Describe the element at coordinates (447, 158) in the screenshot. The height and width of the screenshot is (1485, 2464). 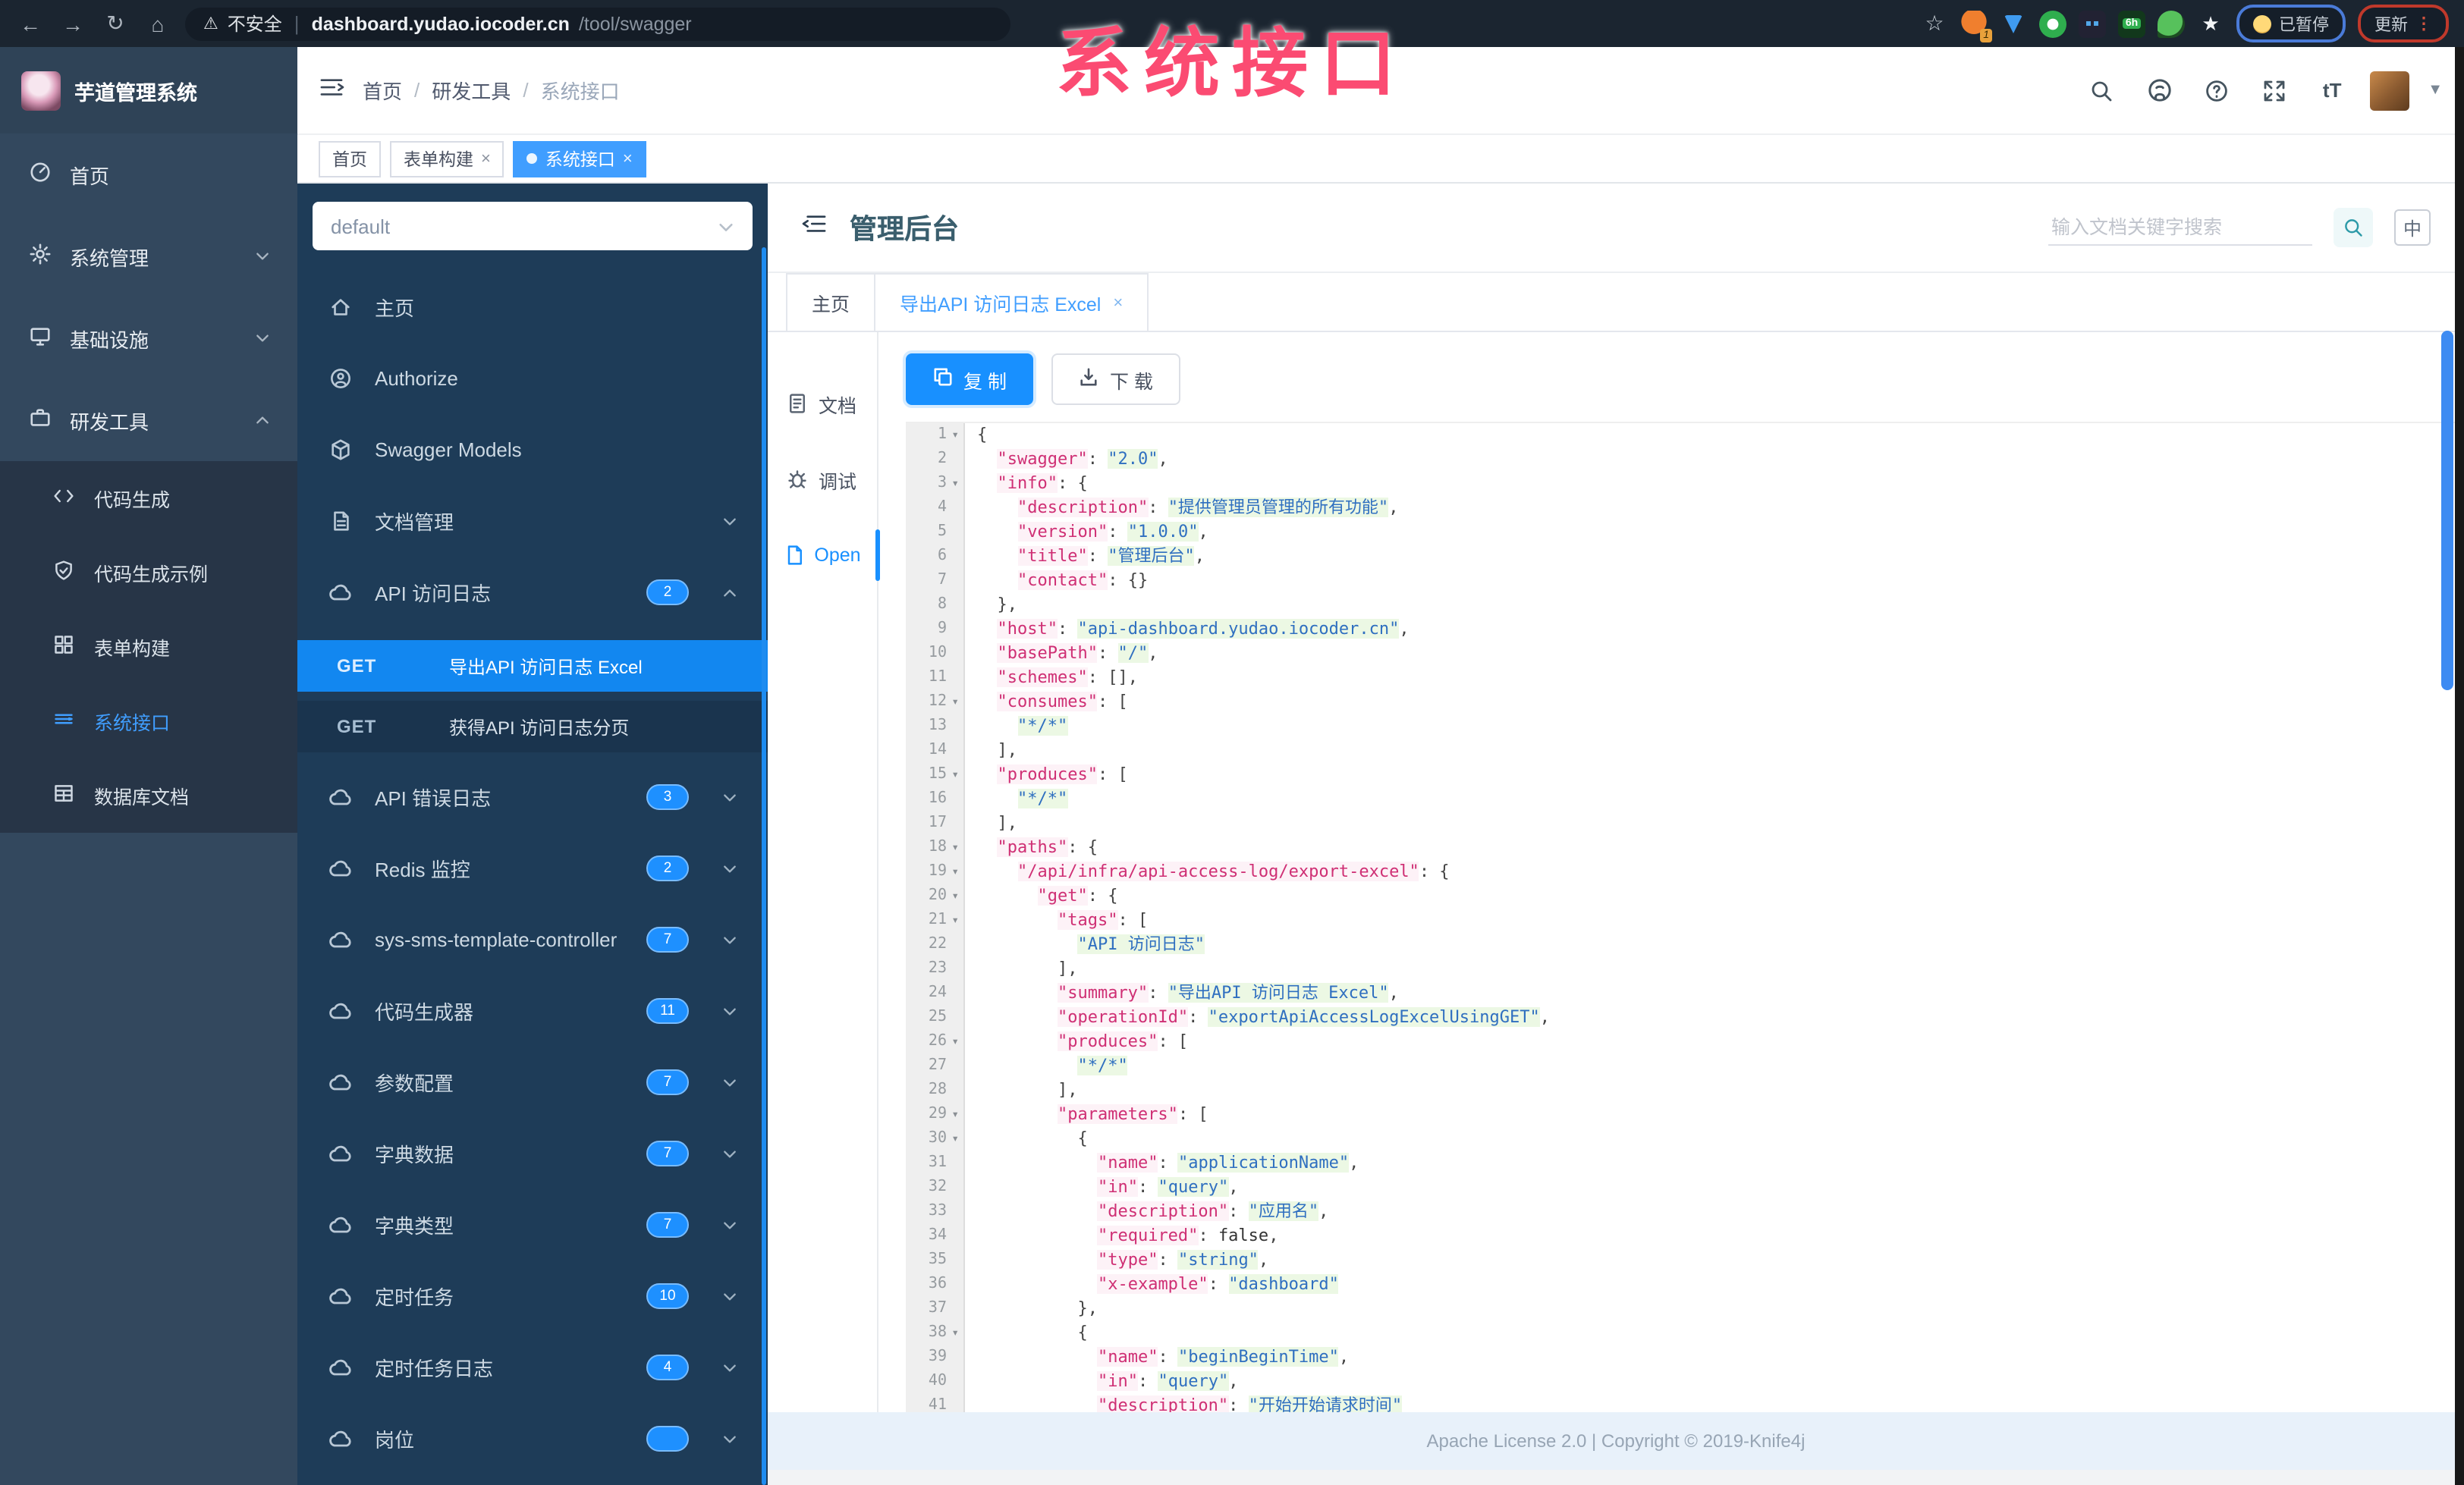
I see `tag-form-builder: 表单构建 ×` at that location.